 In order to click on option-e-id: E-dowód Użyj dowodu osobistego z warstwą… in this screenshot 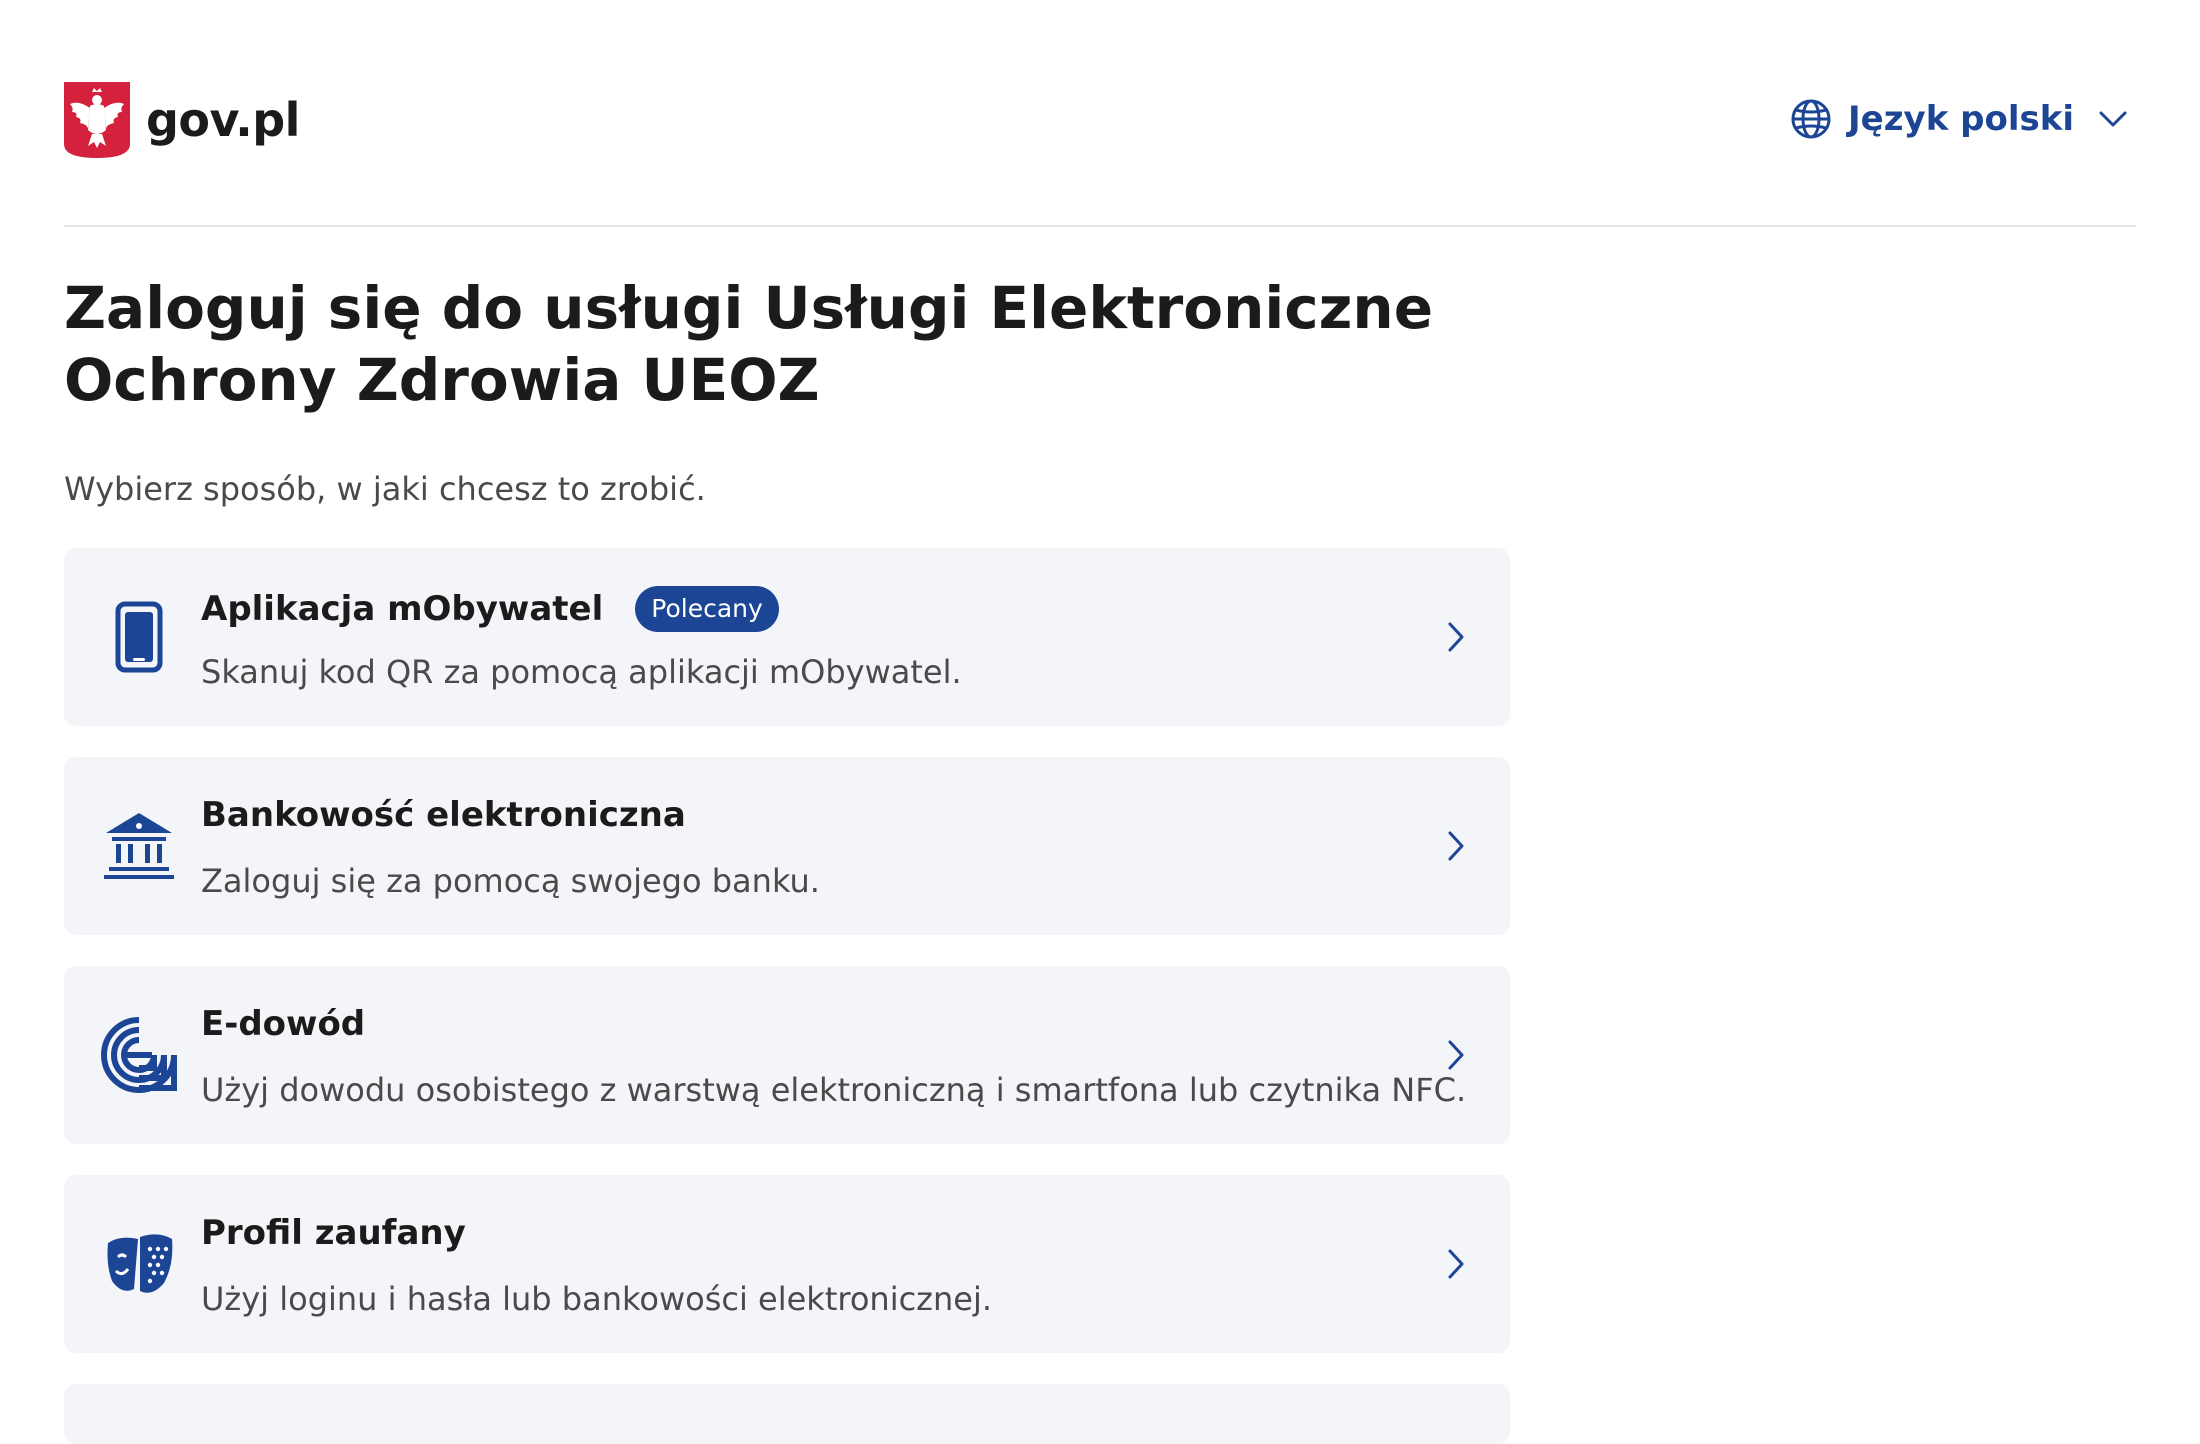, I will do `click(787, 1055)`.